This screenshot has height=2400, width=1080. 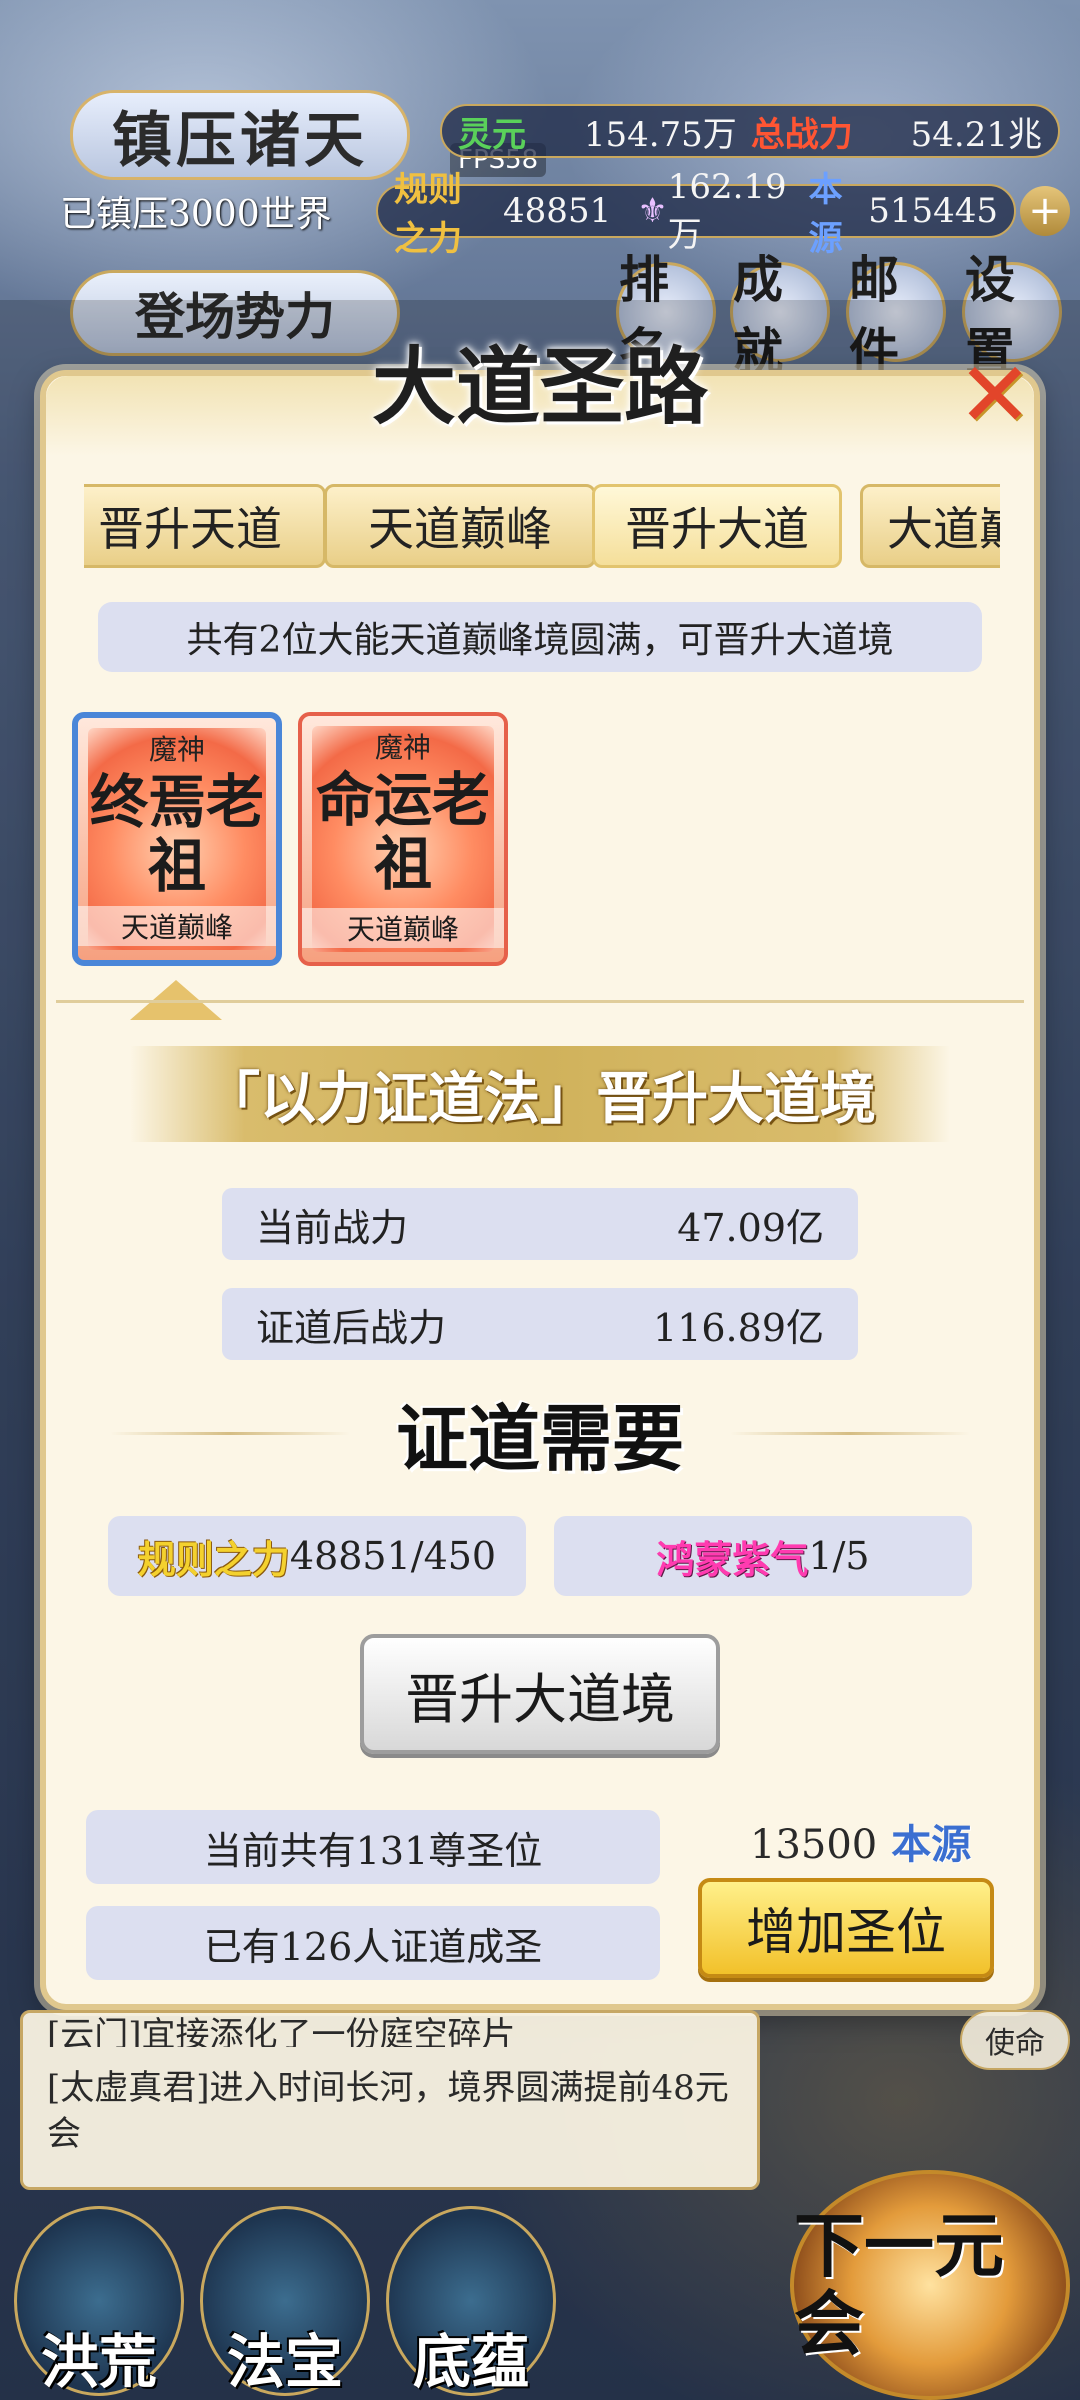 What do you see at coordinates (738, 1327) in the screenshot?
I see `after-power-value: 116.89亿` at bounding box center [738, 1327].